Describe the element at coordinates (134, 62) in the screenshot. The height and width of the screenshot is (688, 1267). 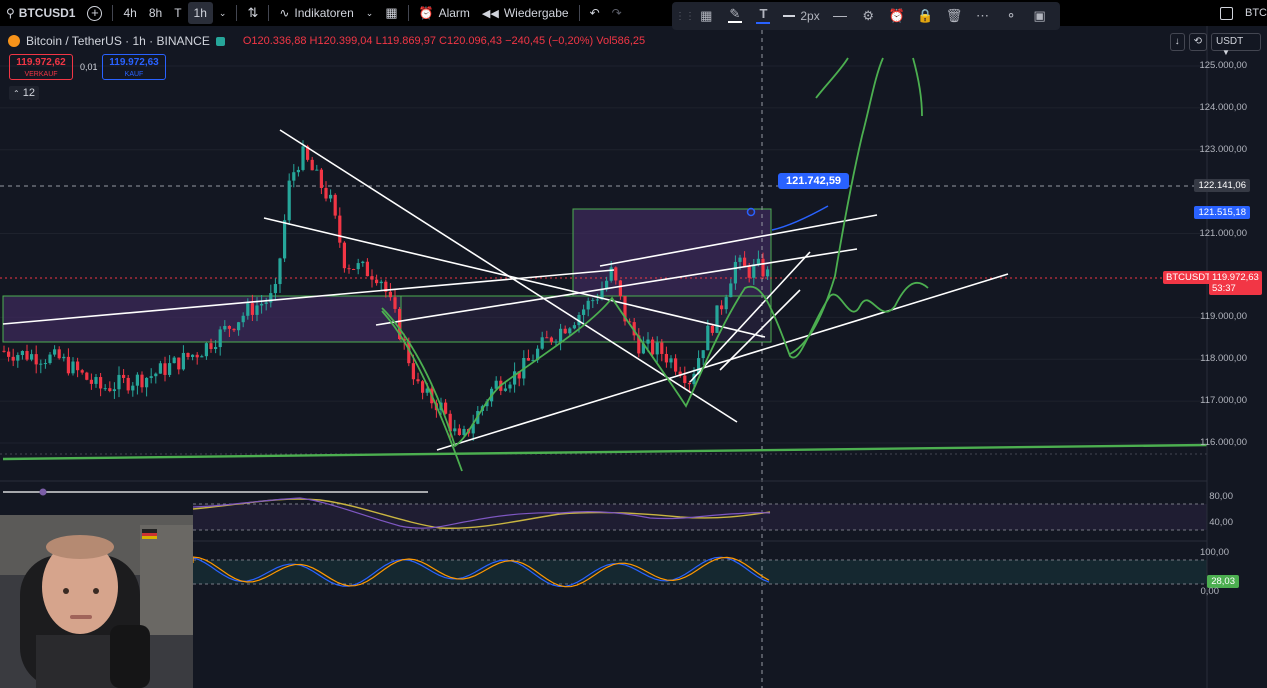
I see `buy-price: 119.972,63` at that location.